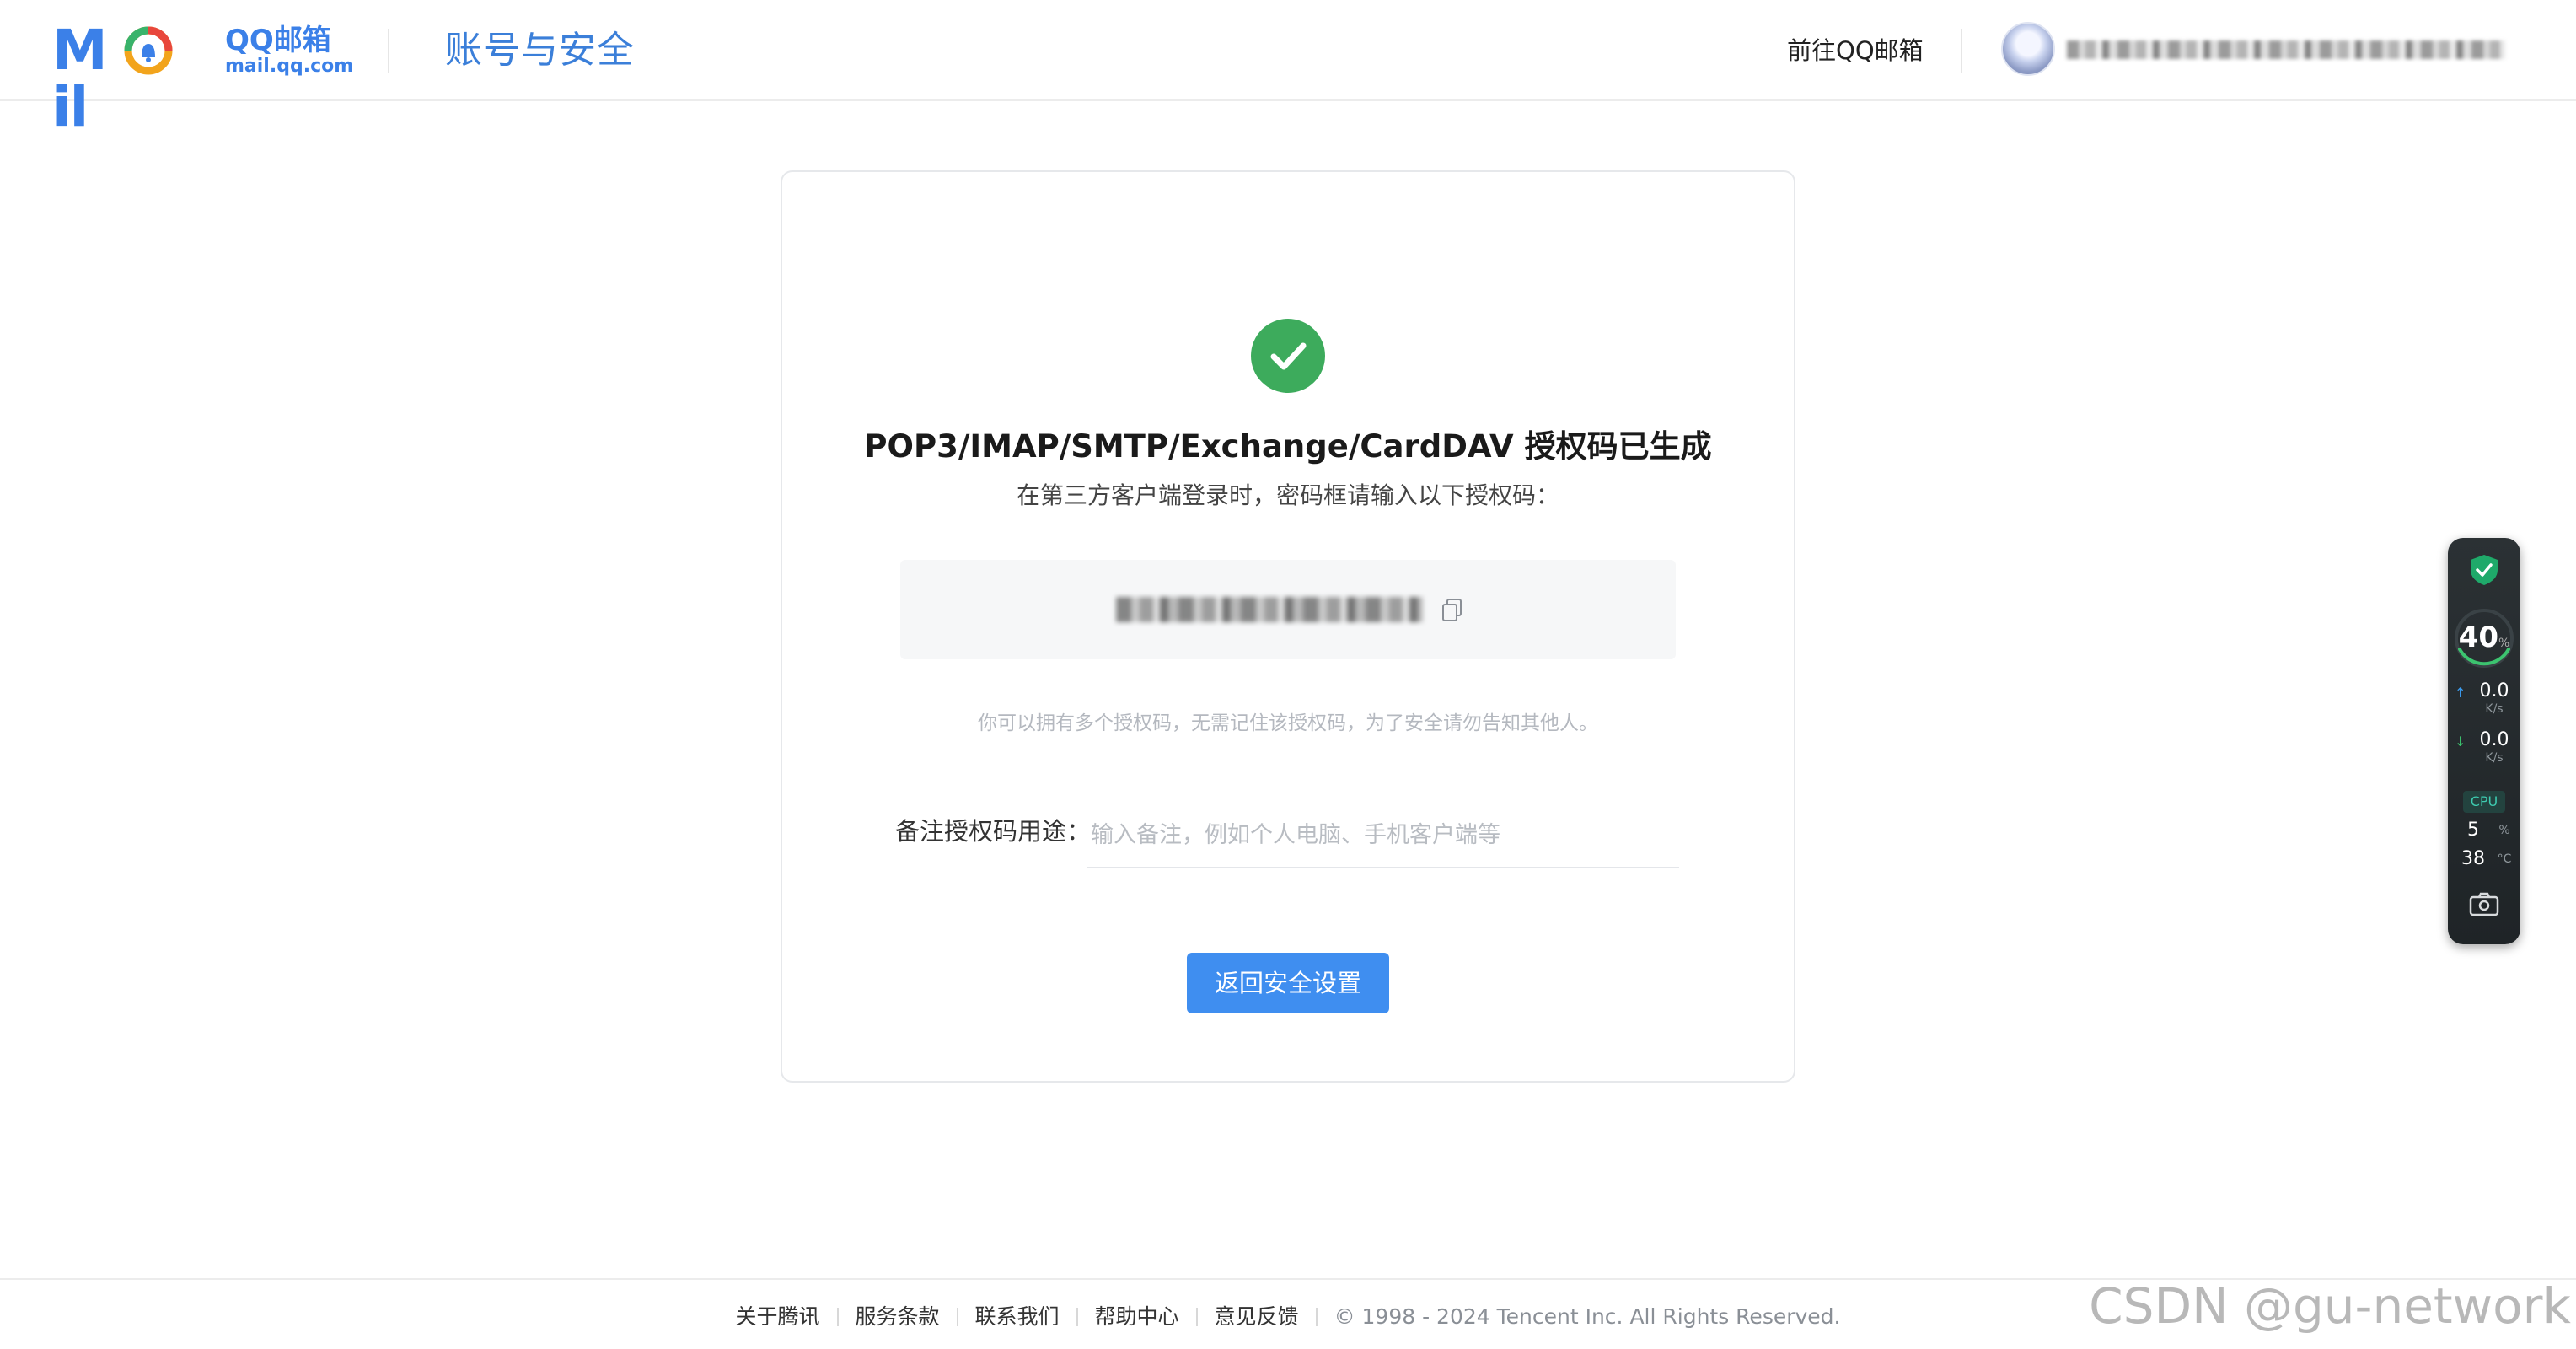  Describe the element at coordinates (1269, 609) in the screenshot. I see `auth-code-value-blurred` at that location.